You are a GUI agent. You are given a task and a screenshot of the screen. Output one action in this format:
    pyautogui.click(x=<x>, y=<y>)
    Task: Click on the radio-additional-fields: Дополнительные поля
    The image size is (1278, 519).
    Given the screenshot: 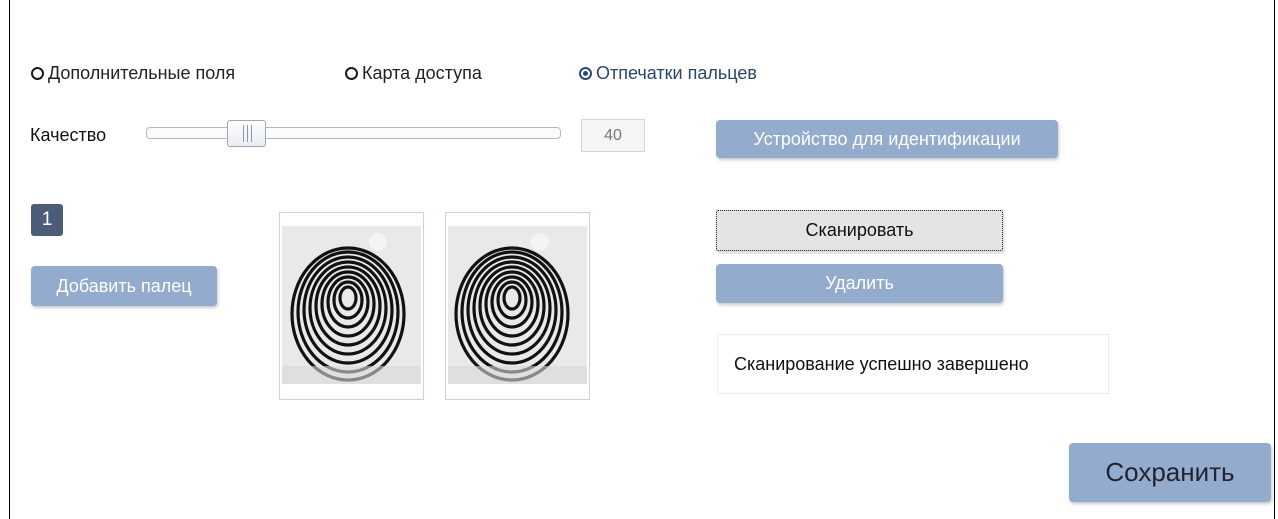 What is the action you would take?
    pyautogui.click(x=133, y=73)
    